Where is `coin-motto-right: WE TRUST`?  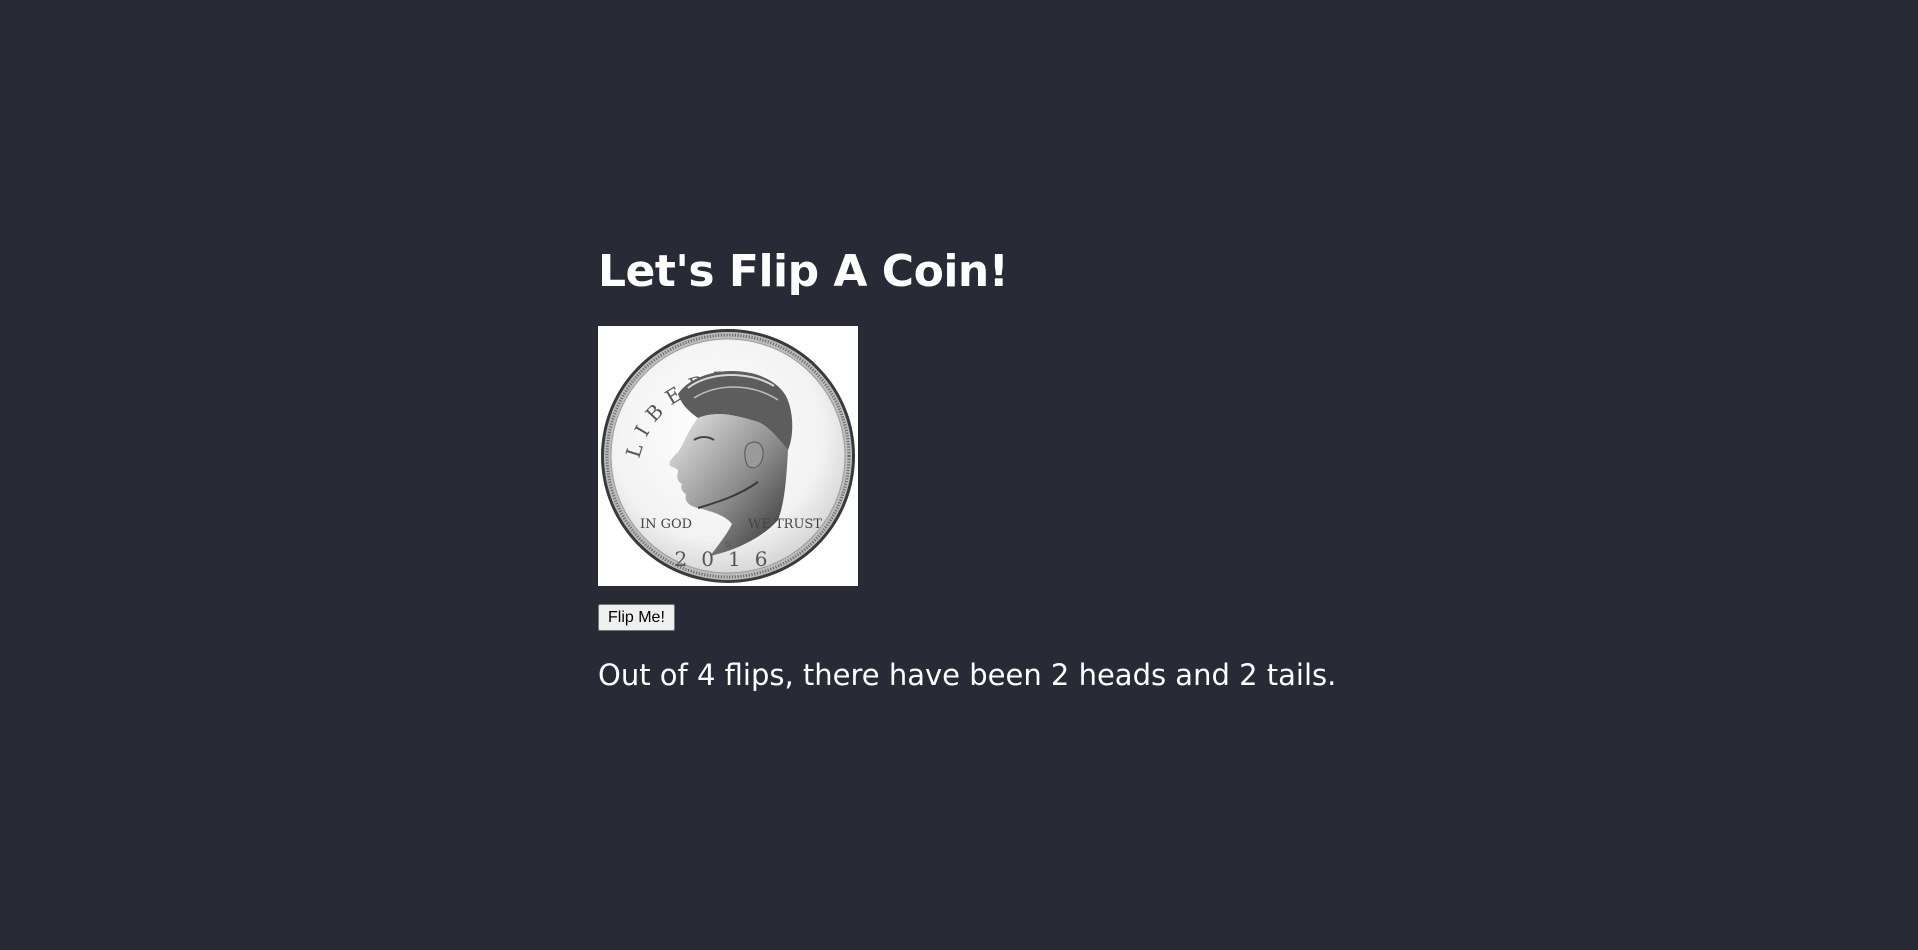
coin-motto-right: WE TRUST is located at coordinates (785, 524).